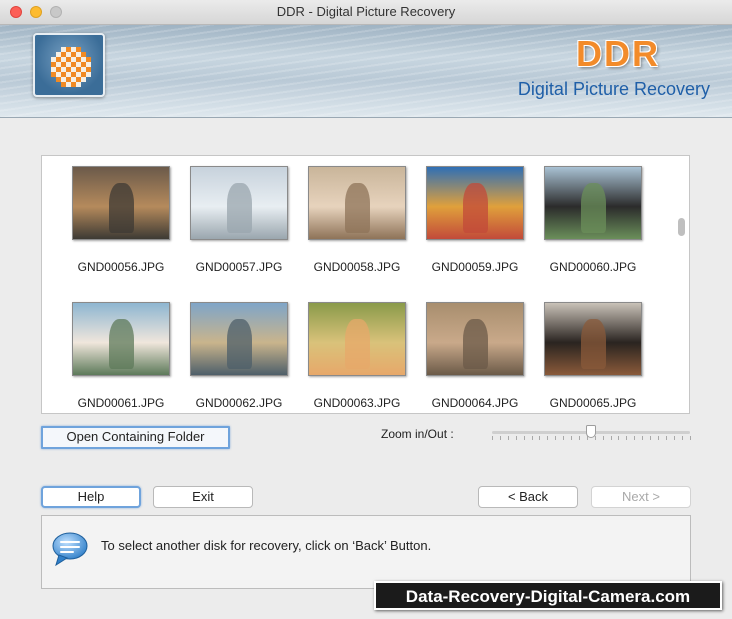  Describe the element at coordinates (135, 437) in the screenshot. I see `open-containing-folder-button: Open Containing Folder` at that location.